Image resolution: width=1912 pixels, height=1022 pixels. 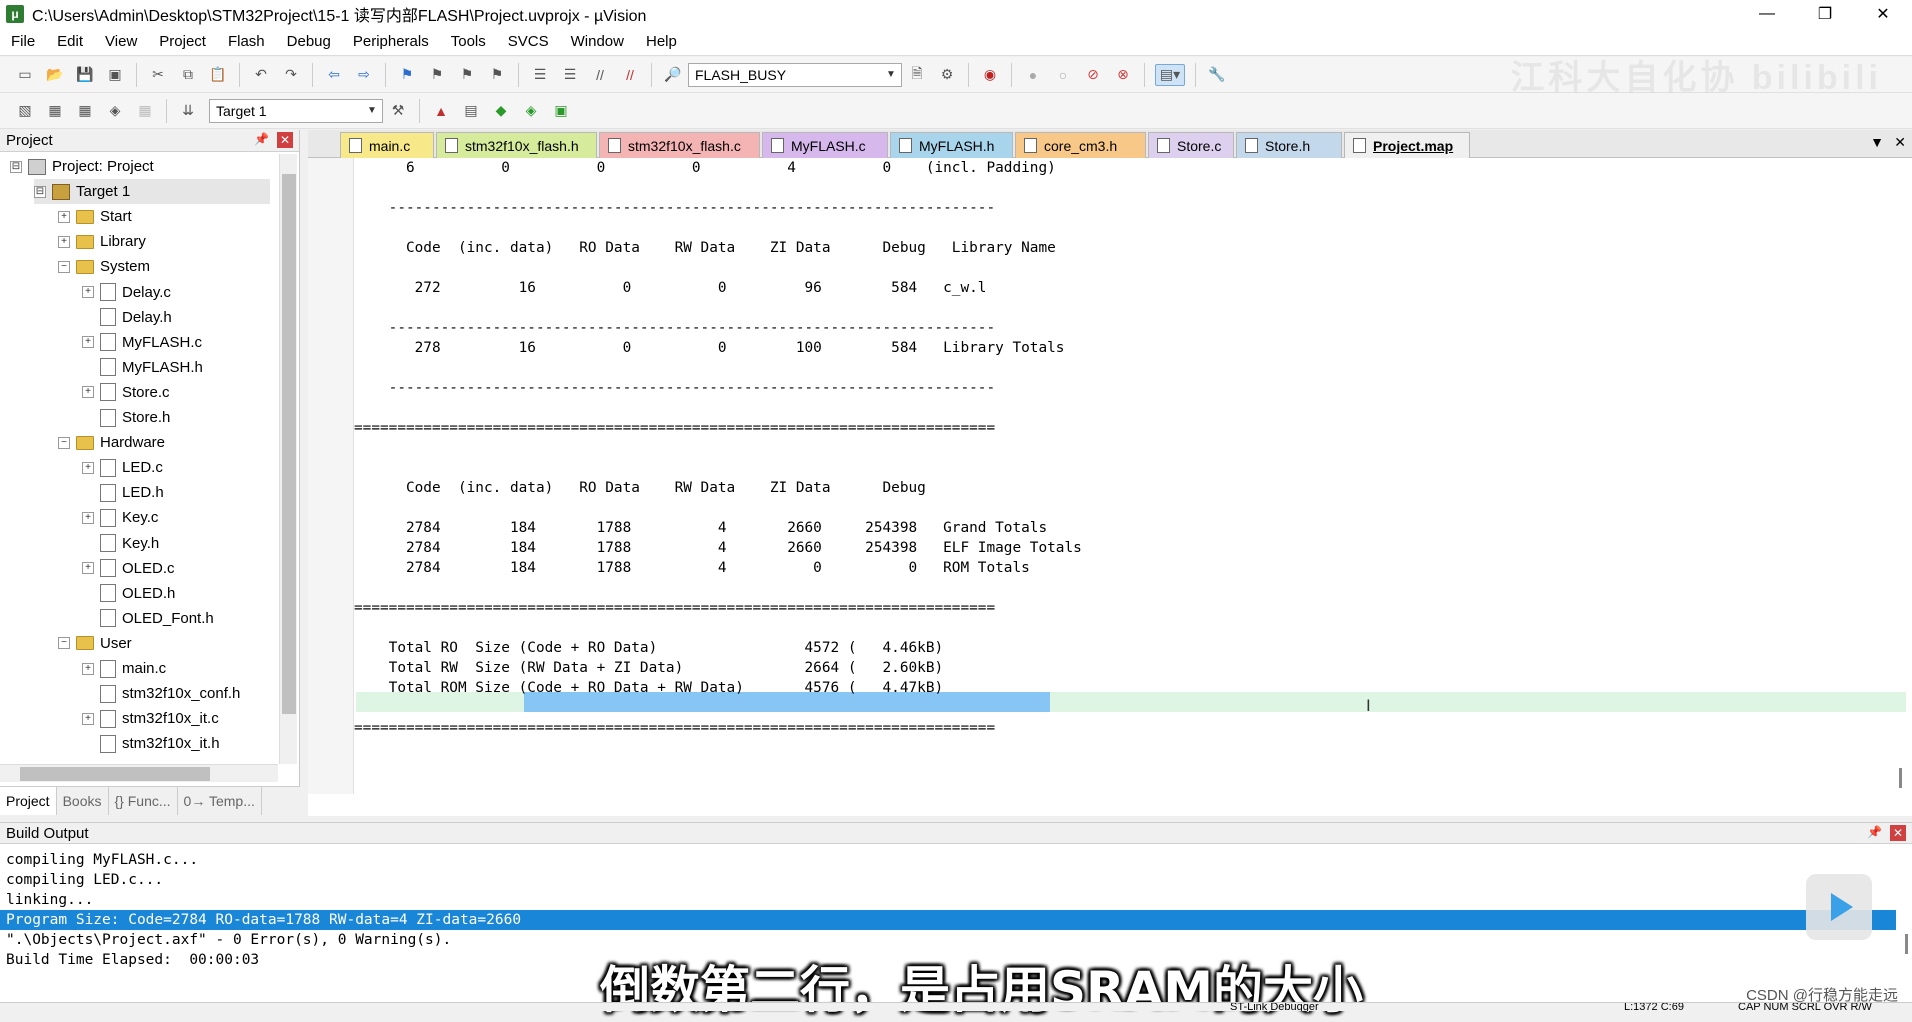 What do you see at coordinates (126, 417) in the screenshot?
I see `tree-item: Store.h` at bounding box center [126, 417].